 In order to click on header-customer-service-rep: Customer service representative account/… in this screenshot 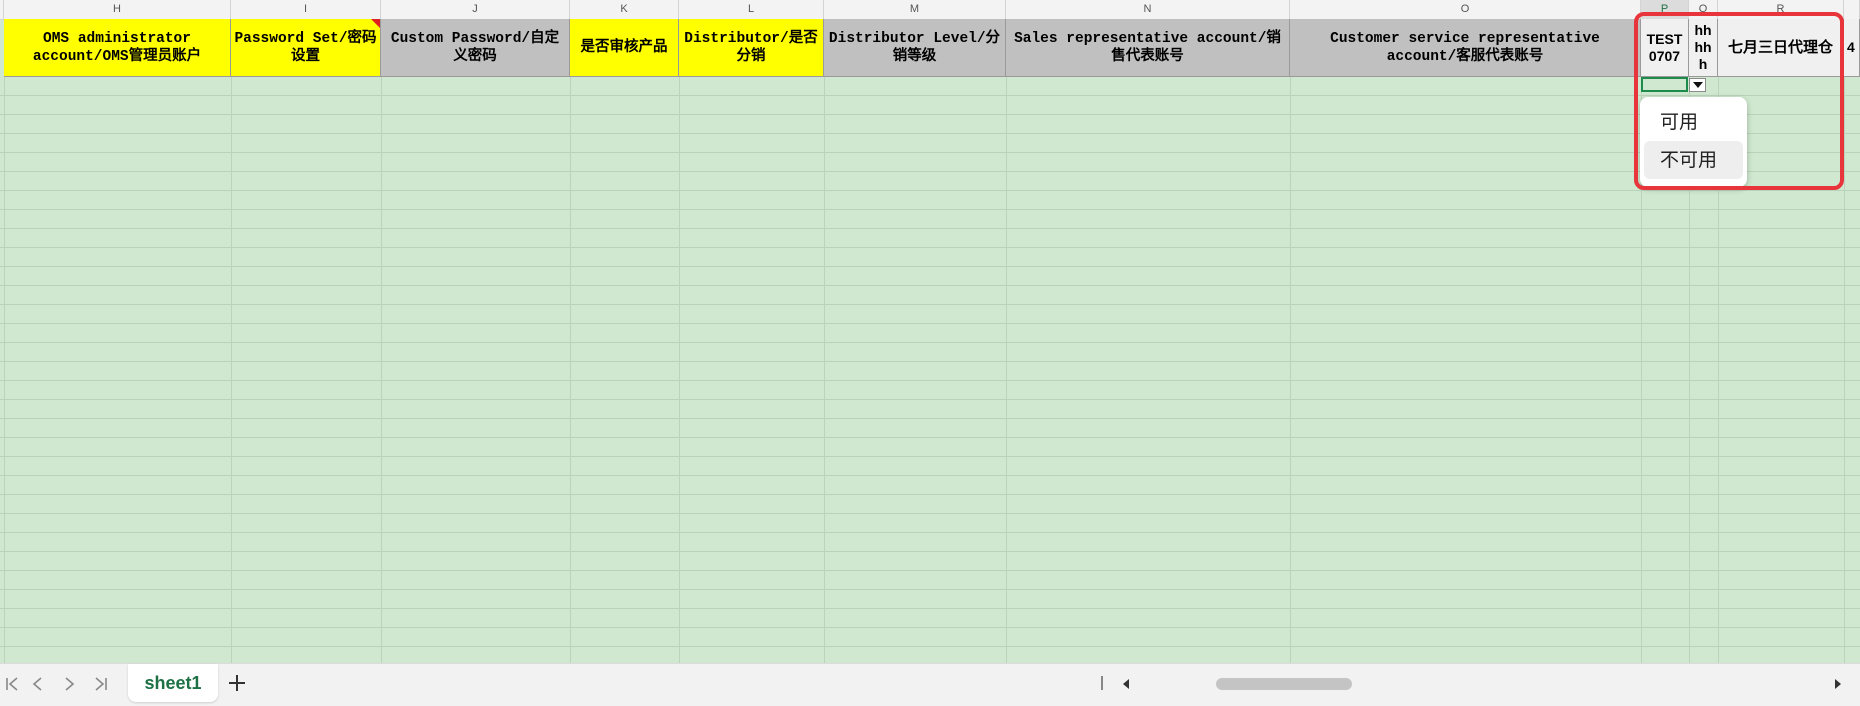, I will do `click(1465, 48)`.